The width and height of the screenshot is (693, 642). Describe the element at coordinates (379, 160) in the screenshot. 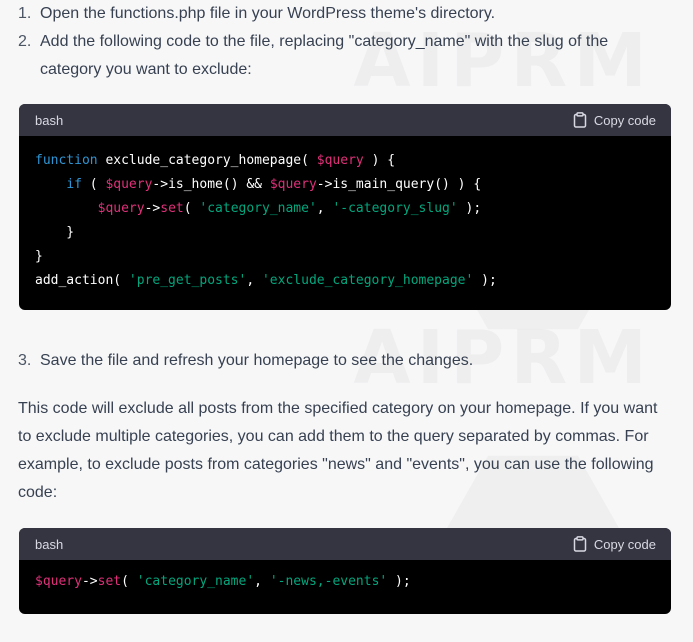

I see `code-token: ) {` at that location.